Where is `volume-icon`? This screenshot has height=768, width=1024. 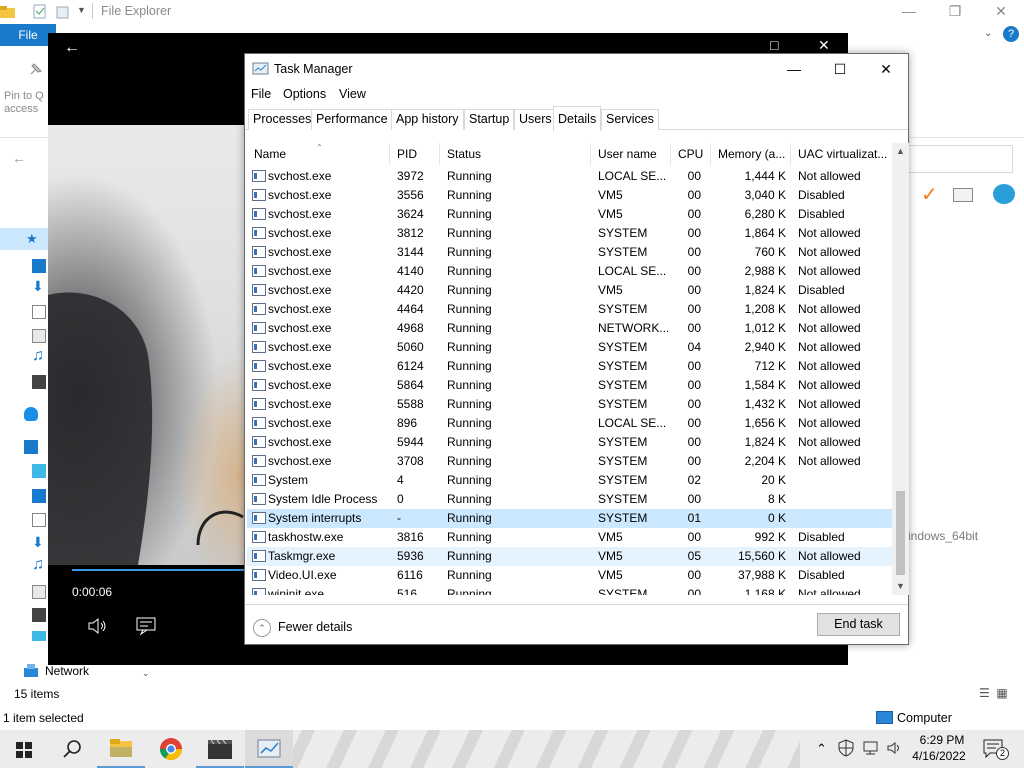 volume-icon is located at coordinates (97, 626).